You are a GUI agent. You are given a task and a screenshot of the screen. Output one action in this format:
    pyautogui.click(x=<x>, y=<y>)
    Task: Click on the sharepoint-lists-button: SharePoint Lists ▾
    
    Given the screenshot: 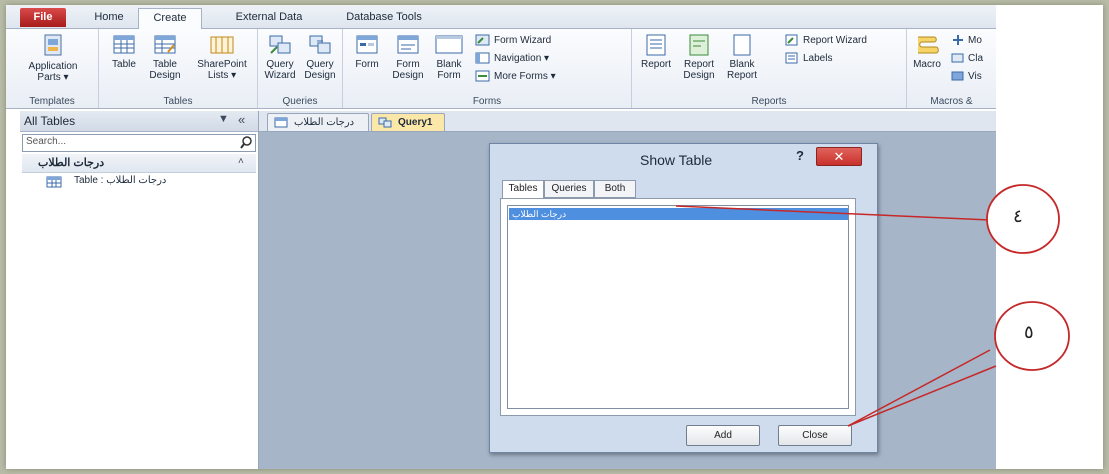 What is the action you would take?
    pyautogui.click(x=222, y=57)
    